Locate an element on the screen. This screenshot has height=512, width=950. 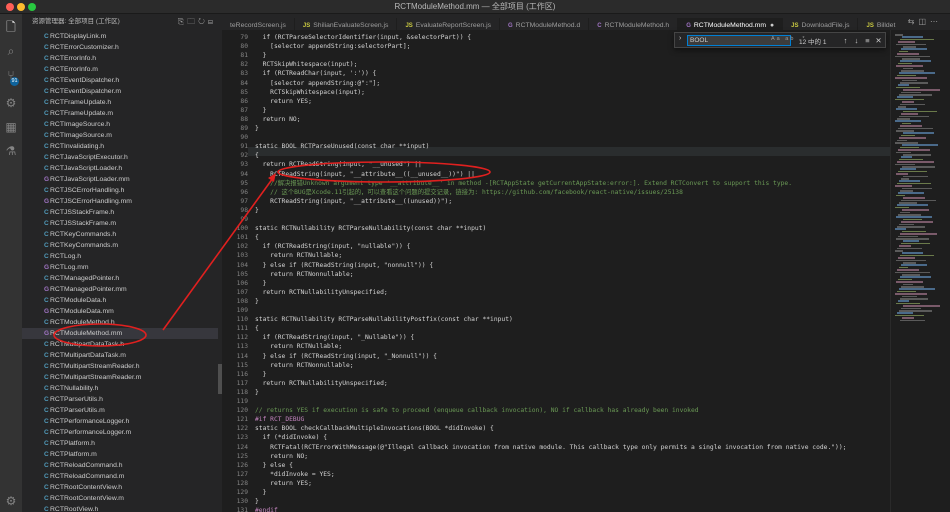
file-item: C RCTKeyCommands.h is located at coordinates (120, 234).